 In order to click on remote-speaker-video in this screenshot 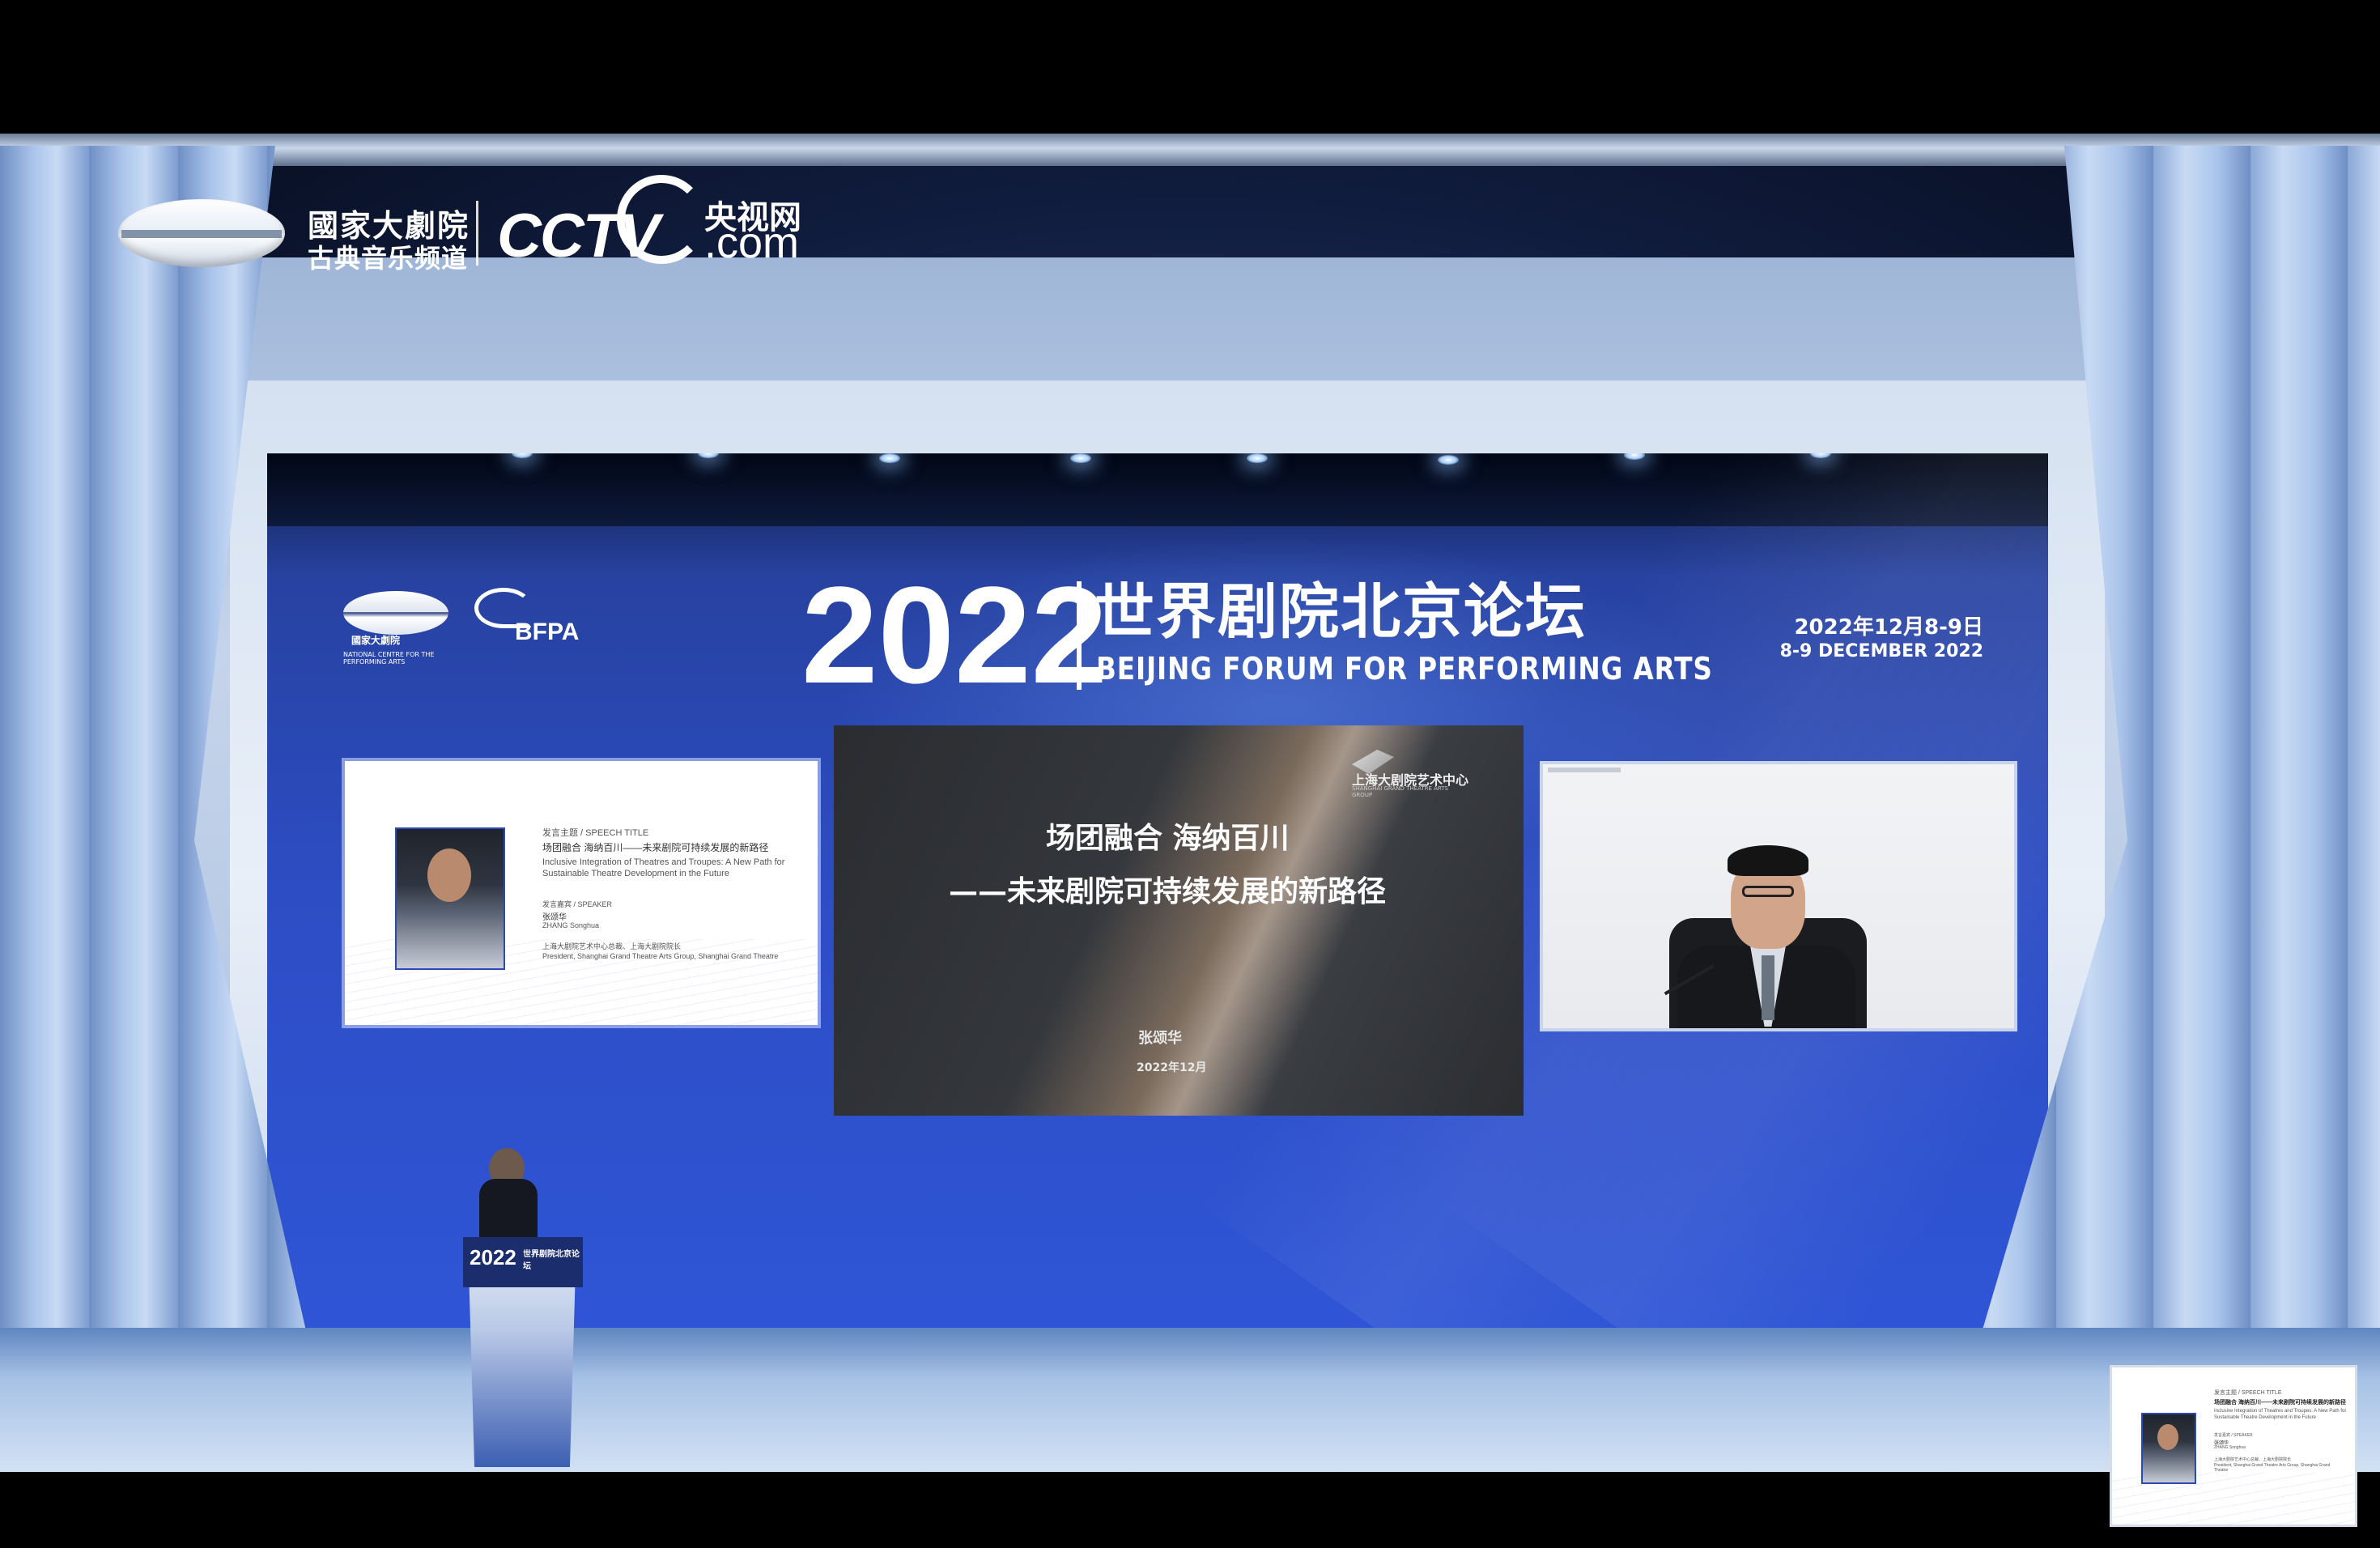, I will do `click(1778, 896)`.